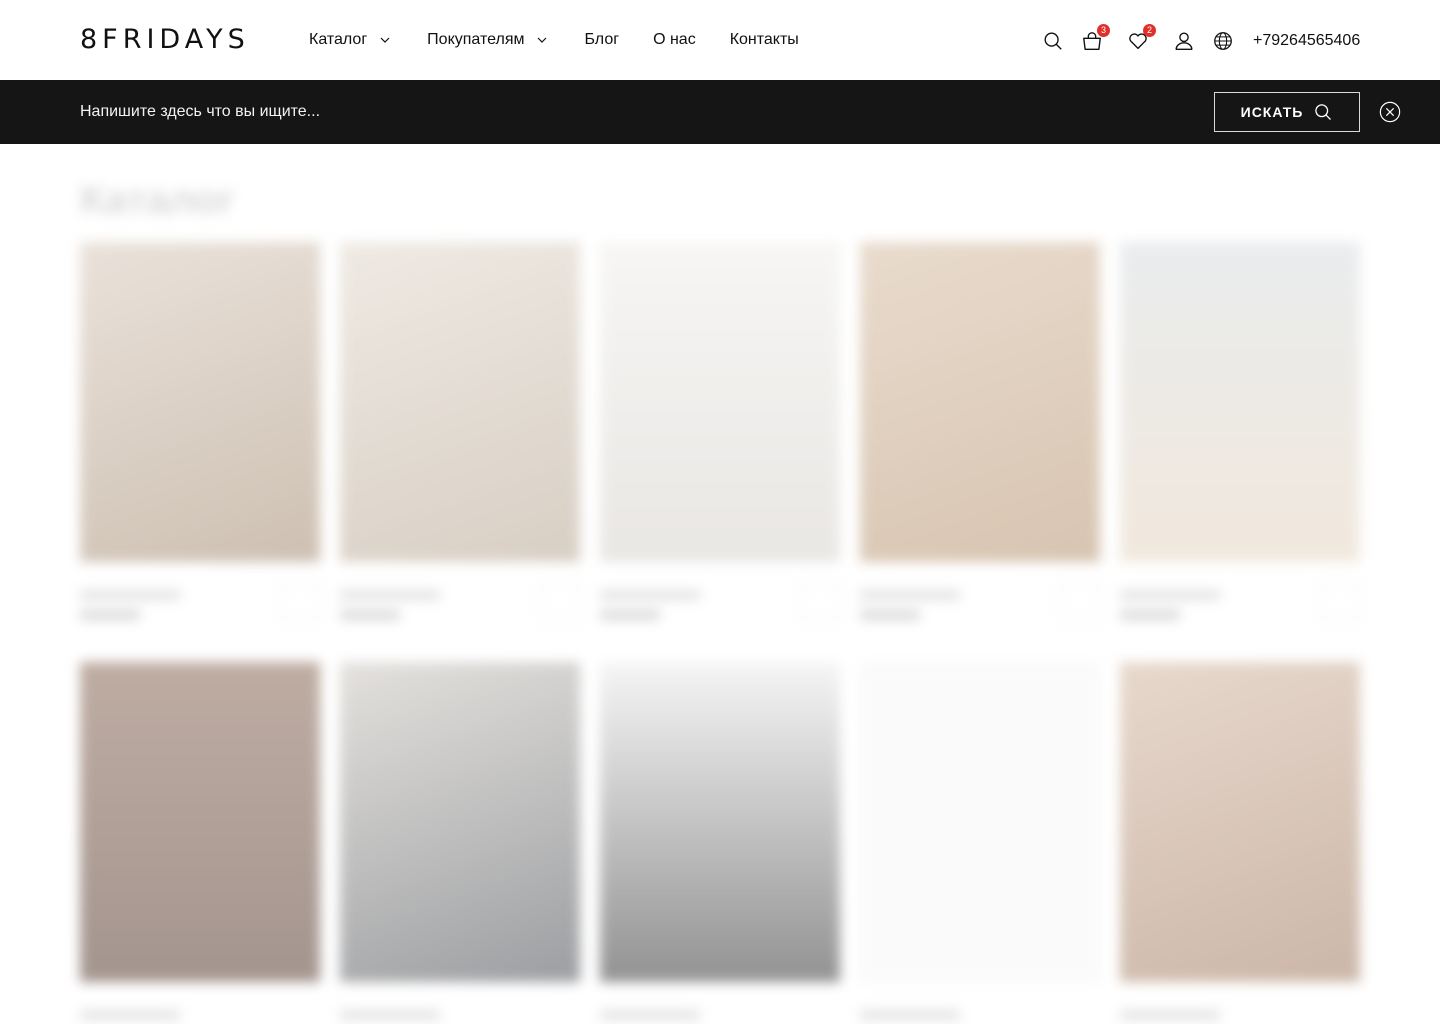 Image resolution: width=1440 pixels, height=1024 pixels. What do you see at coordinates (252, 204) in the screenshot?
I see `catalog-count-blurred` at bounding box center [252, 204].